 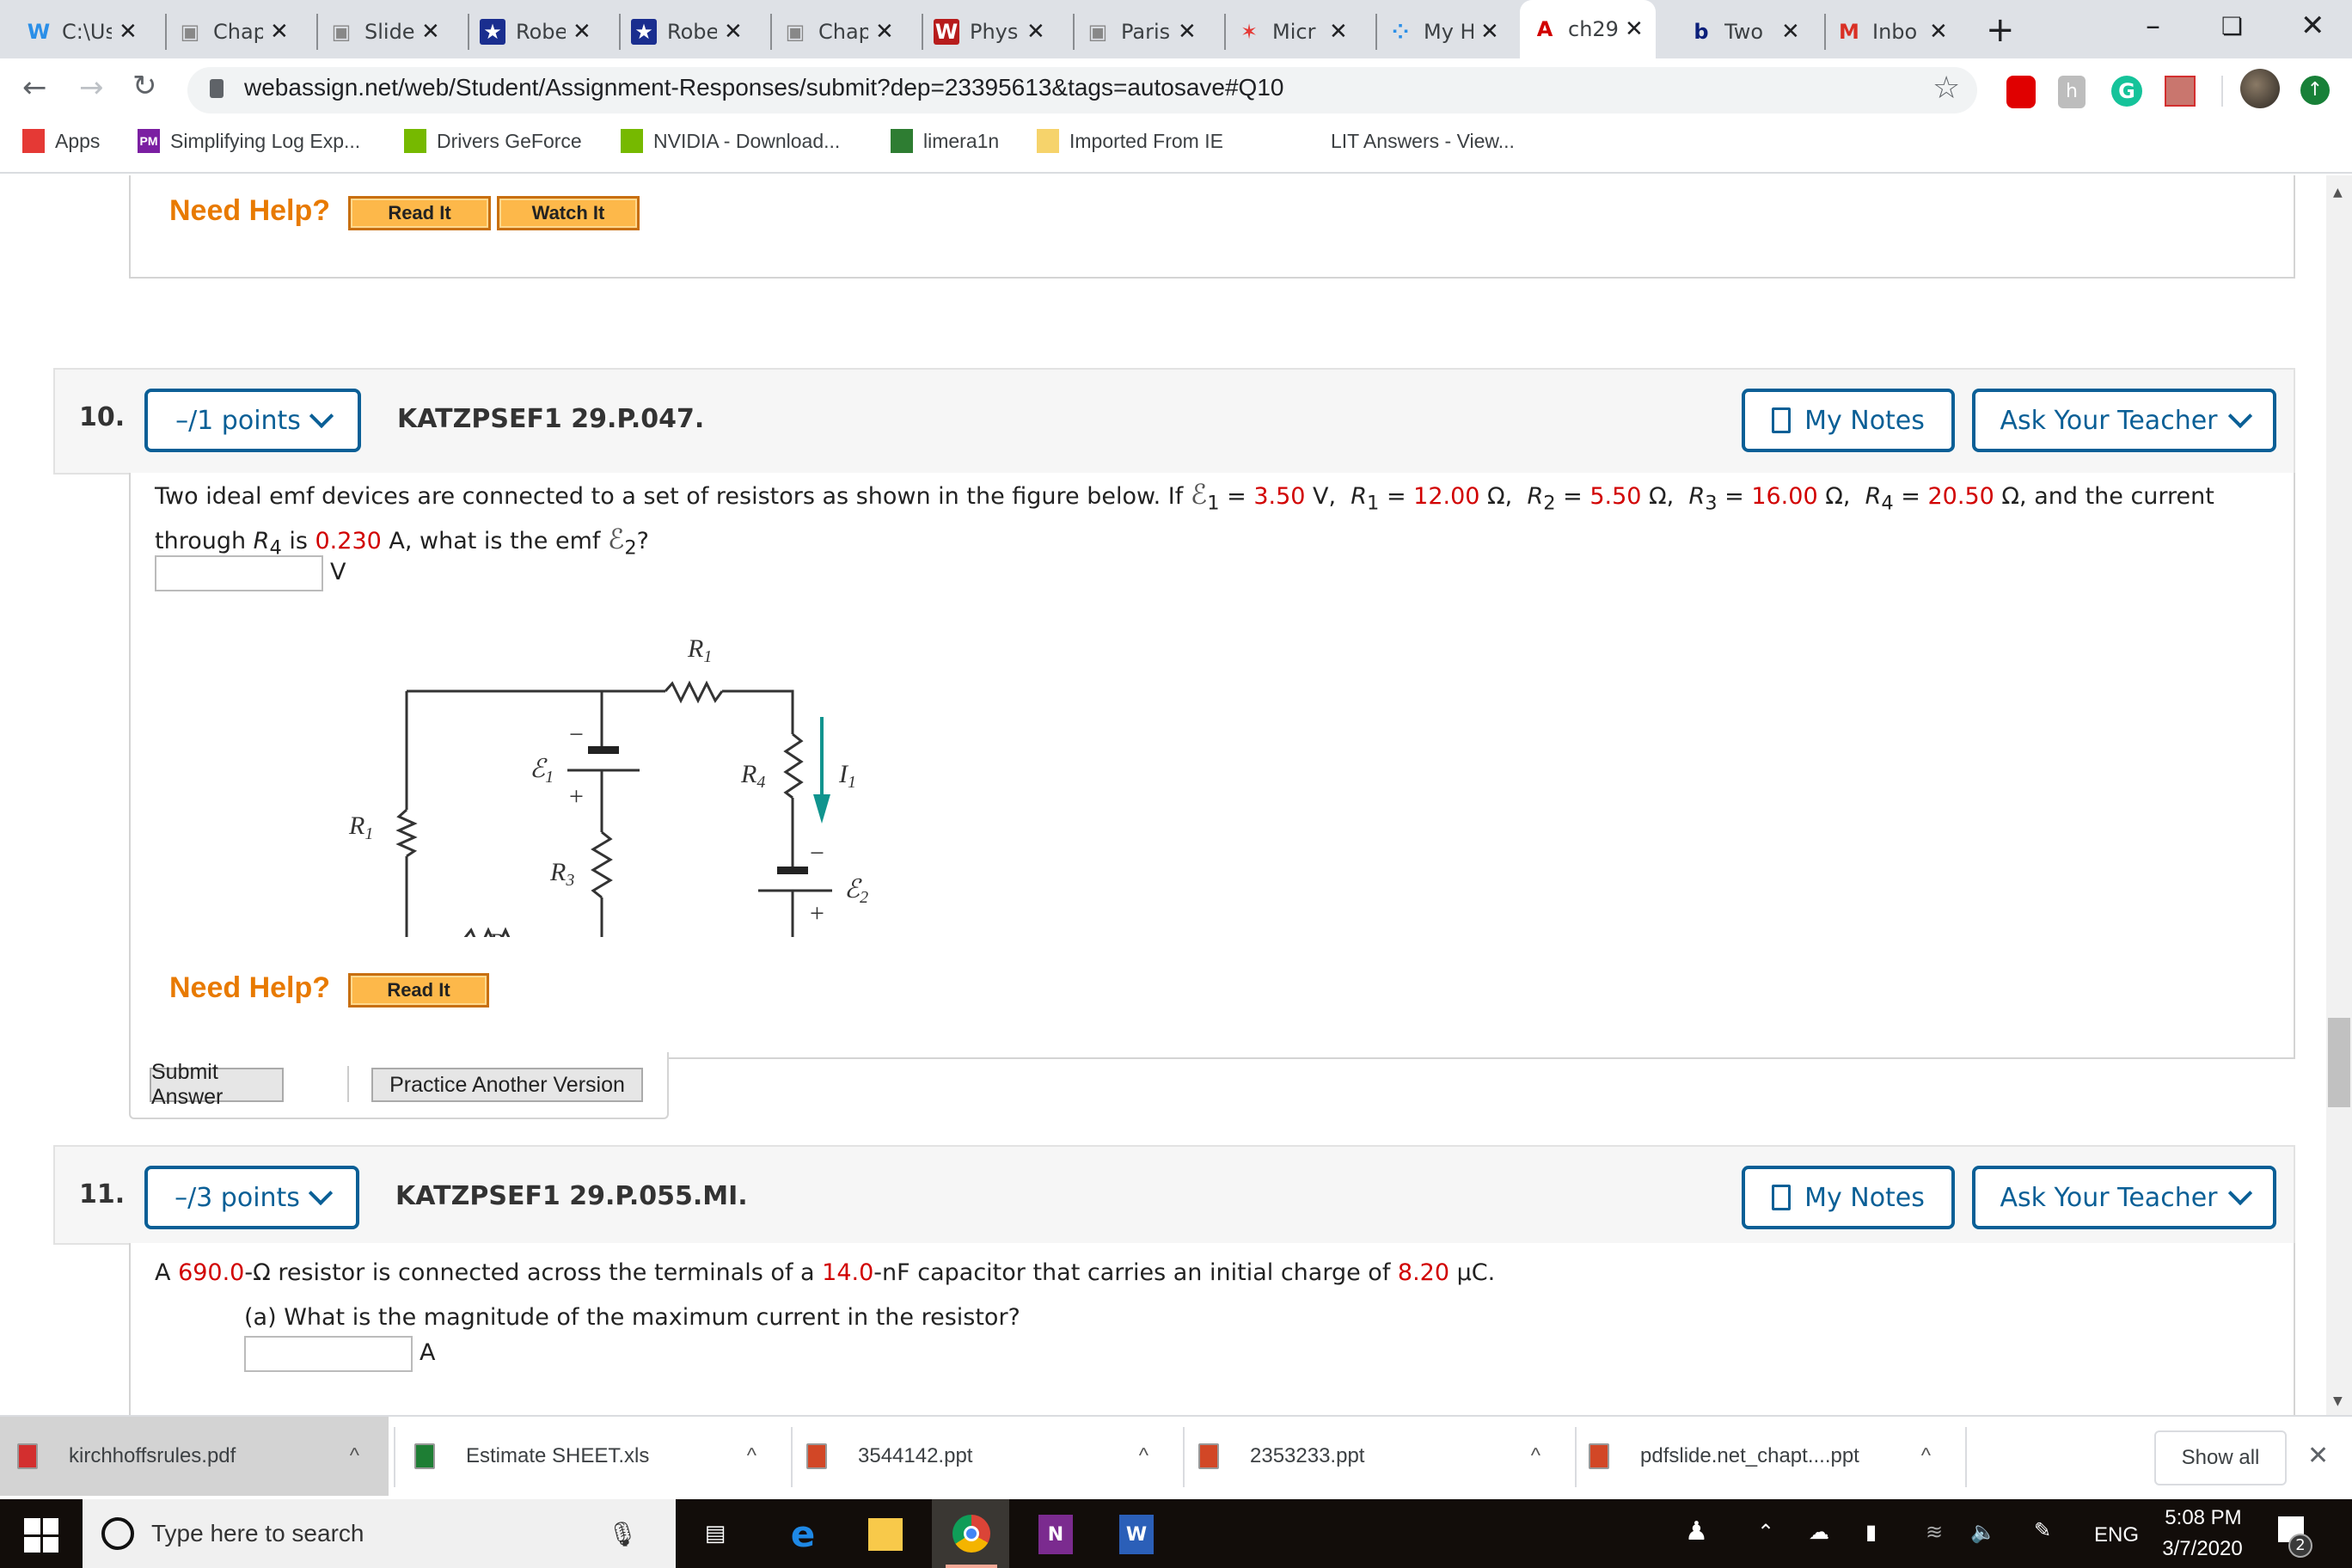 I want to click on bookmark-item: Imported From IE, so click(x=1130, y=141).